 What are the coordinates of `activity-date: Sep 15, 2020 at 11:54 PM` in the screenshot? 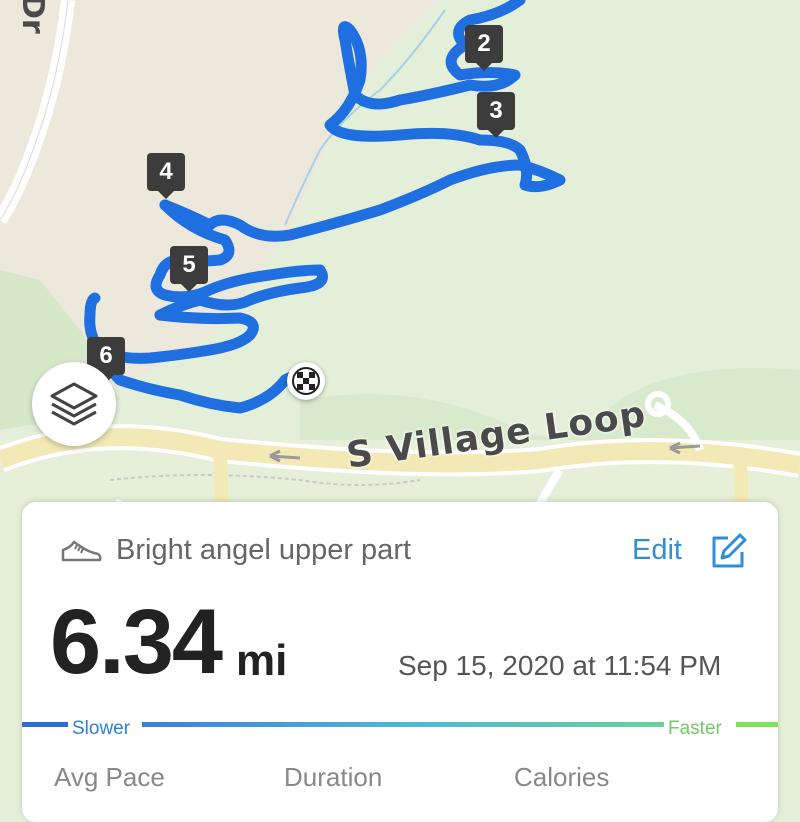 It's located at (560, 665).